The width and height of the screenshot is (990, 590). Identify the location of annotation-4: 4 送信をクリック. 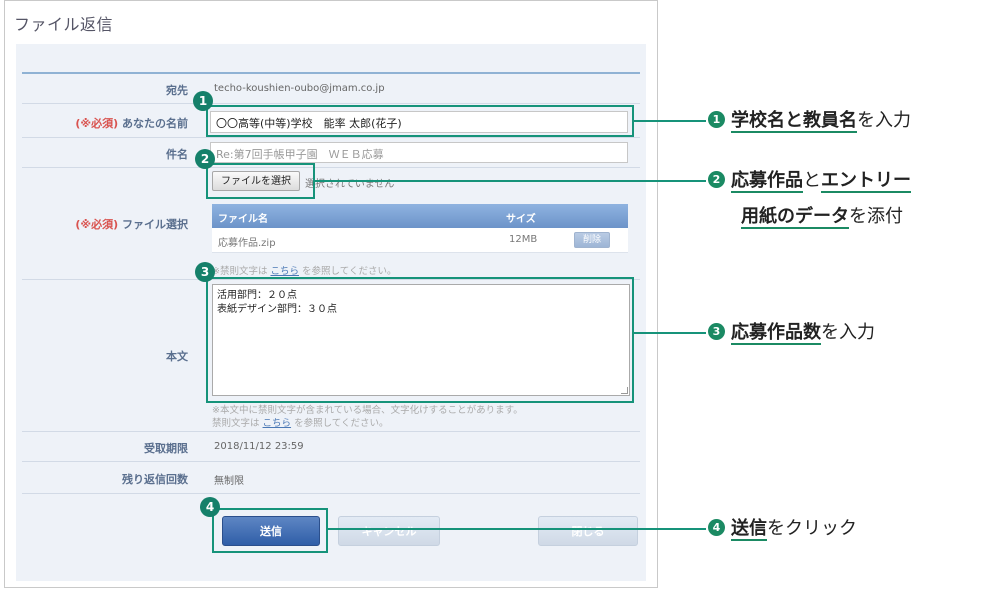
(782, 529).